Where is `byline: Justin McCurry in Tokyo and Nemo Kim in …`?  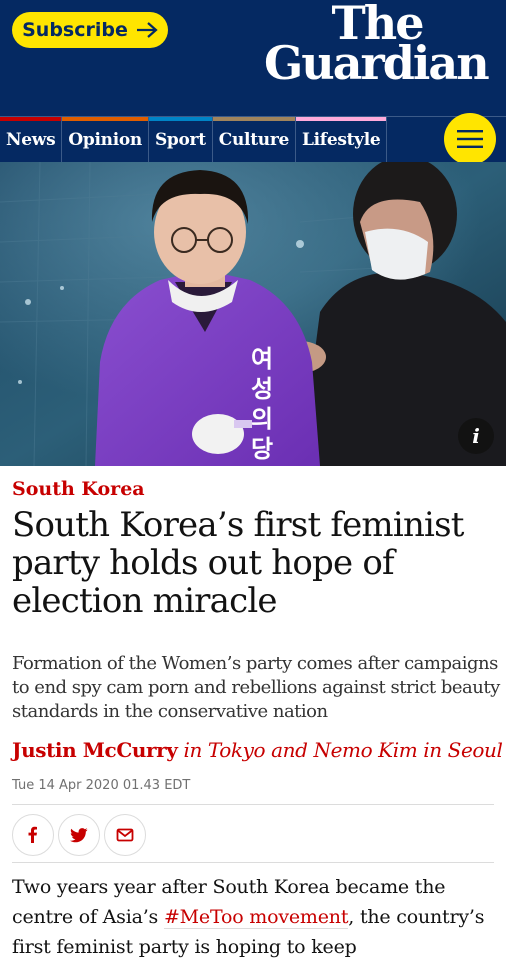
byline: Justin McCurry in Tokyo and Nemo Kim in … is located at coordinates (257, 750).